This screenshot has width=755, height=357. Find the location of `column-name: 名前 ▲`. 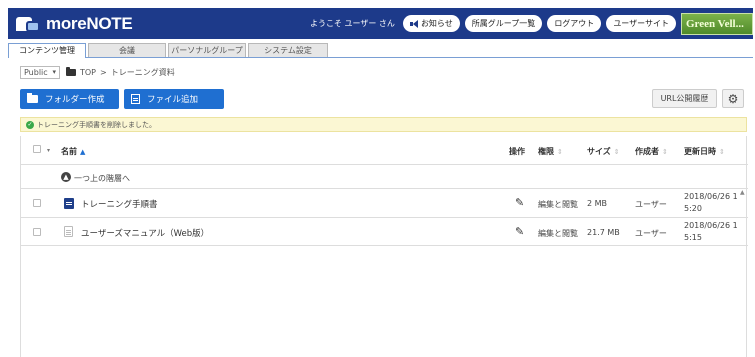

column-name: 名前 ▲ is located at coordinates (73, 151).